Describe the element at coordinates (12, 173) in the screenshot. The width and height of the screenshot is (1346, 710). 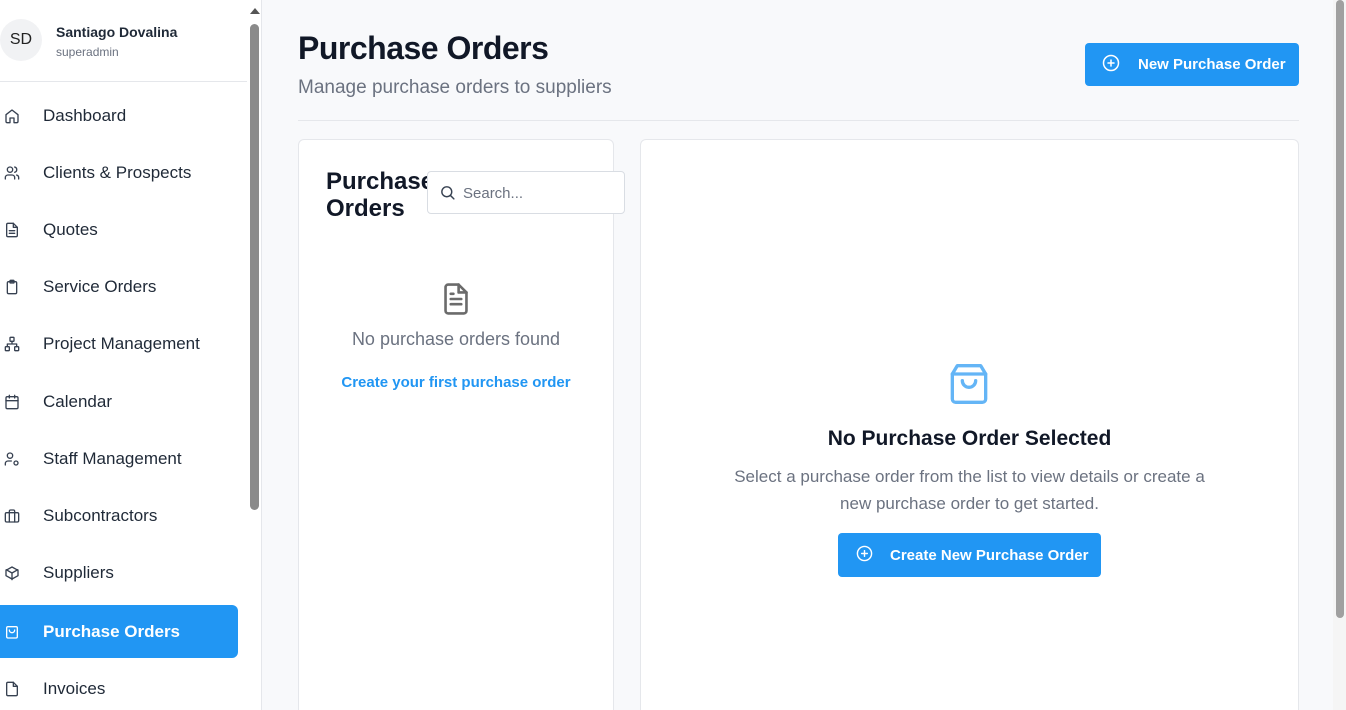
I see `users-icon` at that location.